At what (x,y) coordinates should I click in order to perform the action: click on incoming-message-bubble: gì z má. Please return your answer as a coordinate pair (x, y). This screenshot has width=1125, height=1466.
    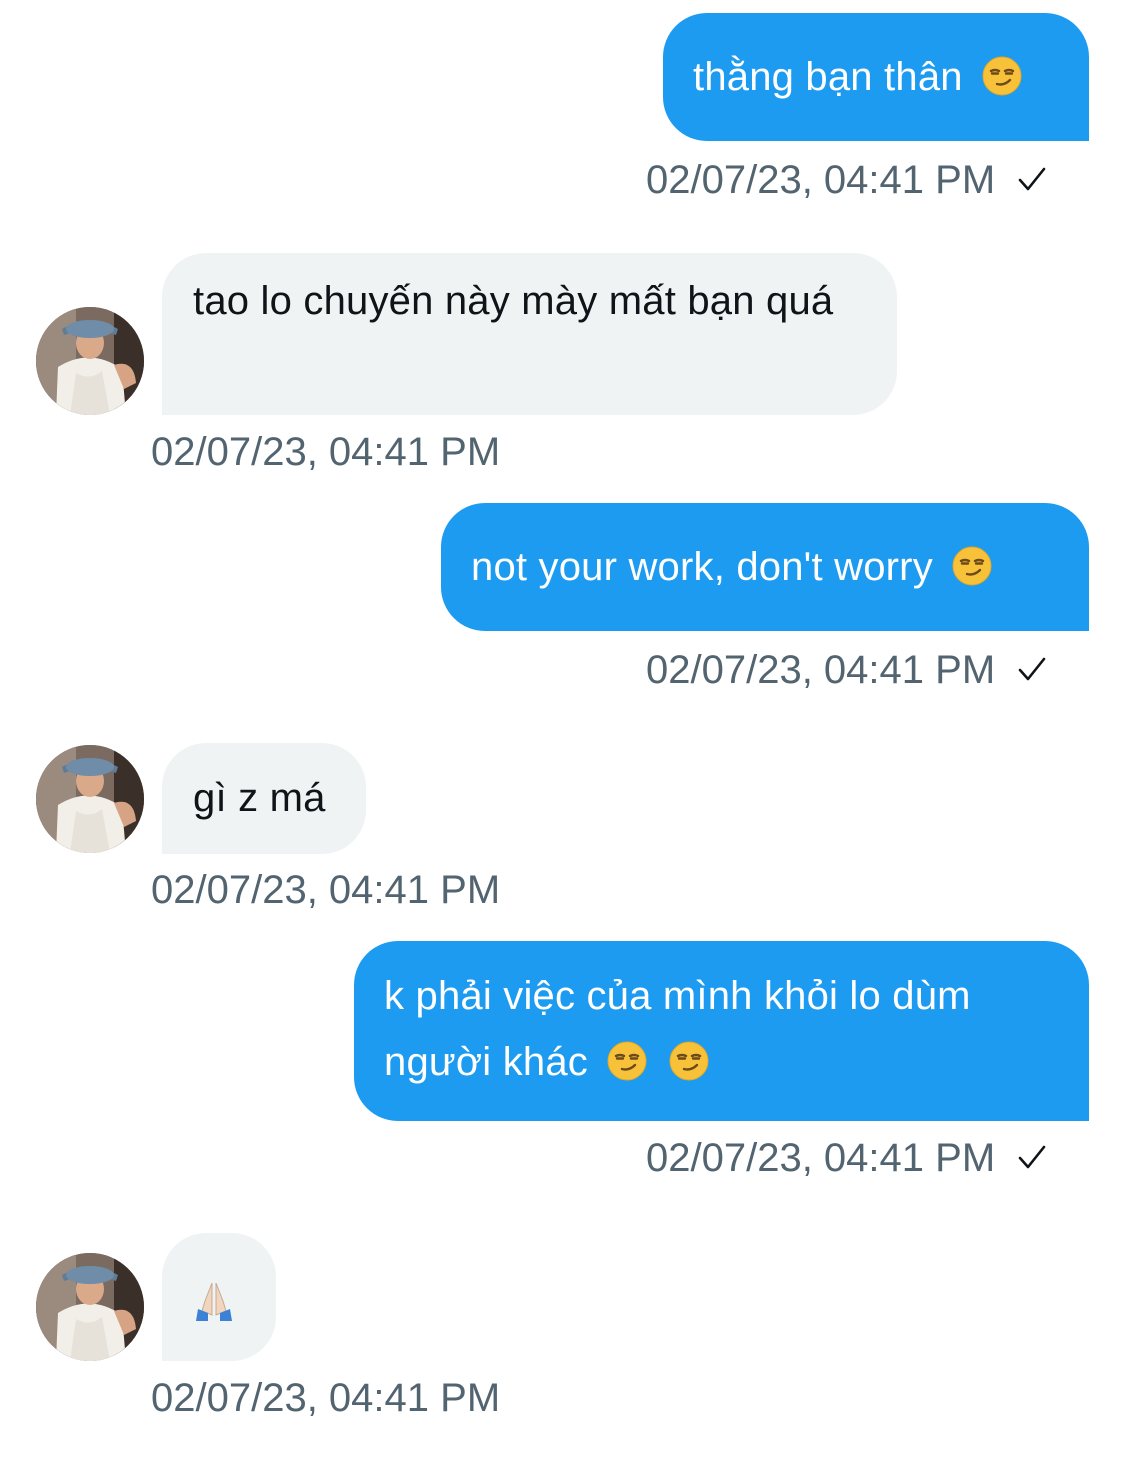
    Looking at the image, I should click on (264, 798).